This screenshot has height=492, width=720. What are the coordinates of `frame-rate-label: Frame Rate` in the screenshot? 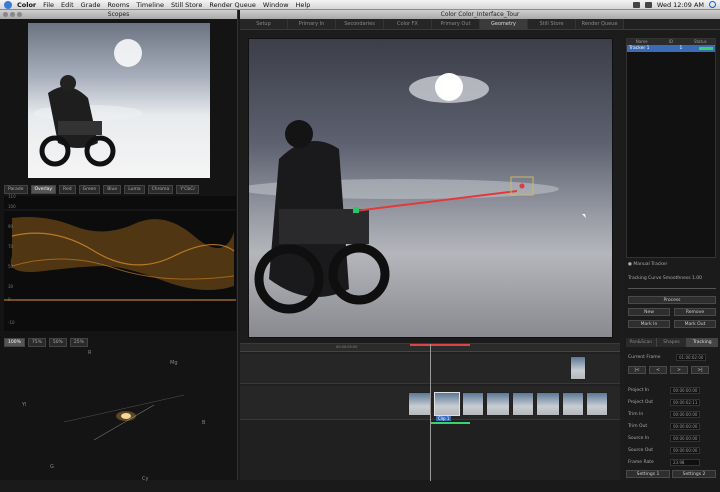 It's located at (641, 462).